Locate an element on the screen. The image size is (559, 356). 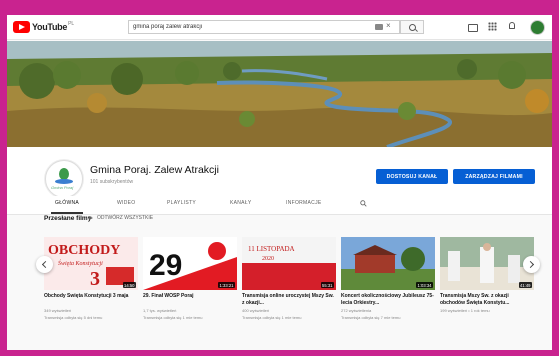
search-box: × is located at coordinates (264, 27).